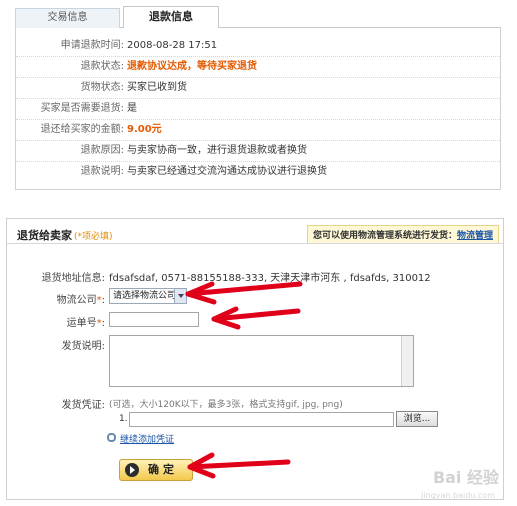 Image resolution: width=517 pixels, height=506 pixels. I want to click on proof-label: 发货凭证:, so click(83, 405).